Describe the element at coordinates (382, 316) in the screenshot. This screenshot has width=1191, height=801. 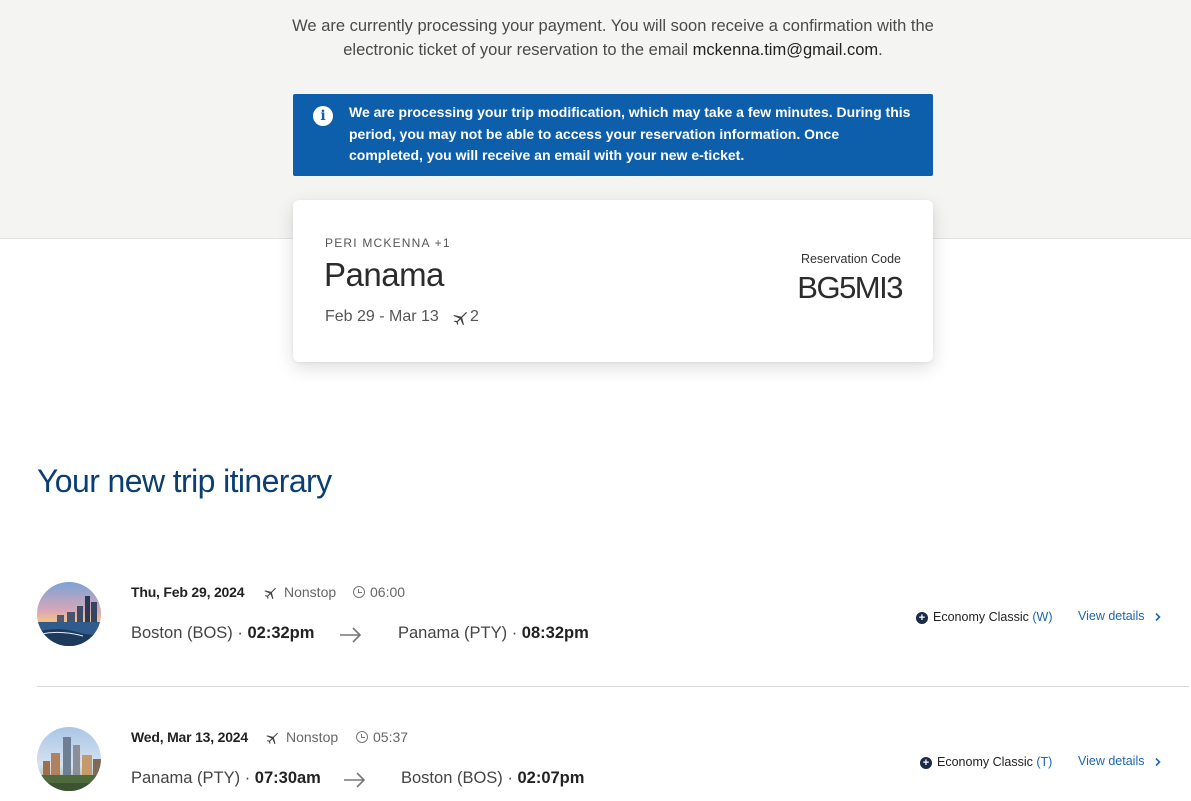
I see `trip-dates: Feb 29 - Mar 13` at that location.